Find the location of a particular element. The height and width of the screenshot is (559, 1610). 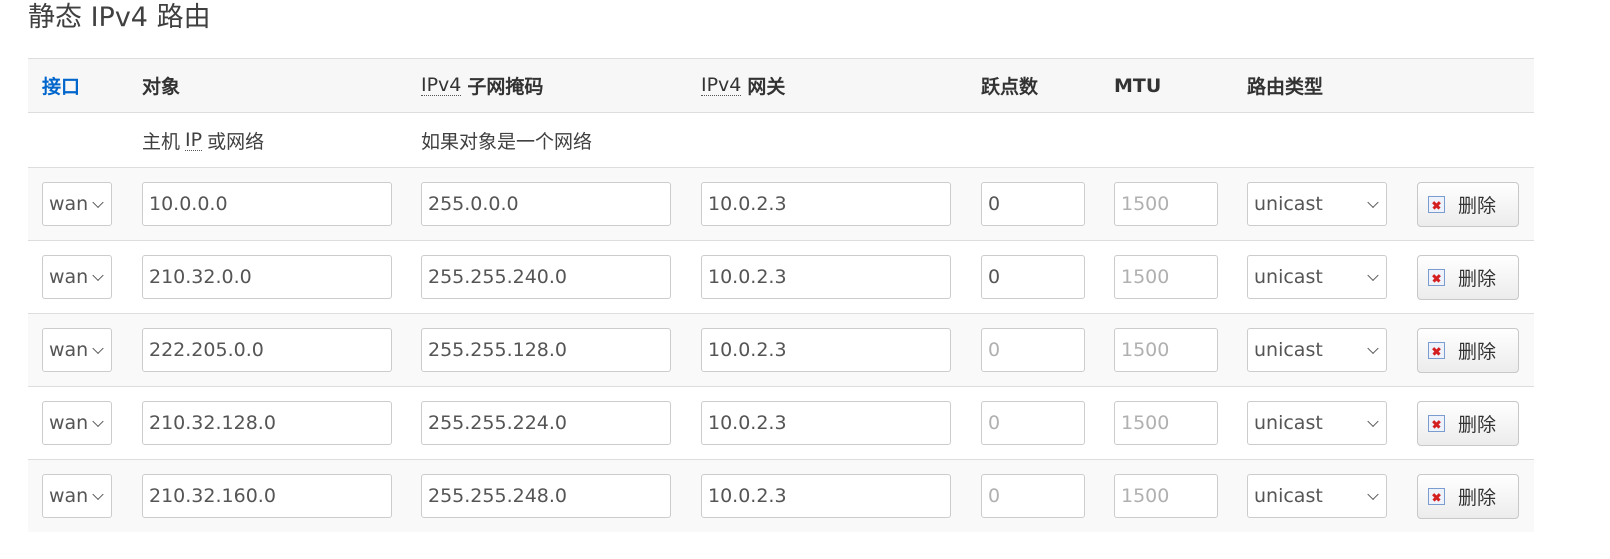

table-description-row: 主机 IP 或网络 如果对象是一个网络 is located at coordinates (781, 140).